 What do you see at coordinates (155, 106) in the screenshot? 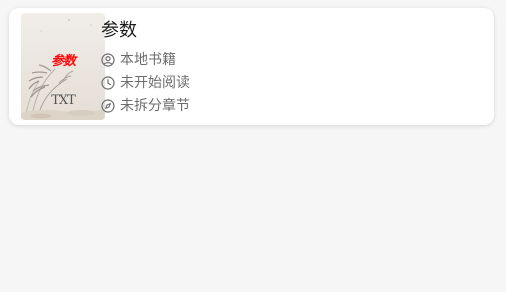
I see `meta-chapters-text: 未拆分章节` at bounding box center [155, 106].